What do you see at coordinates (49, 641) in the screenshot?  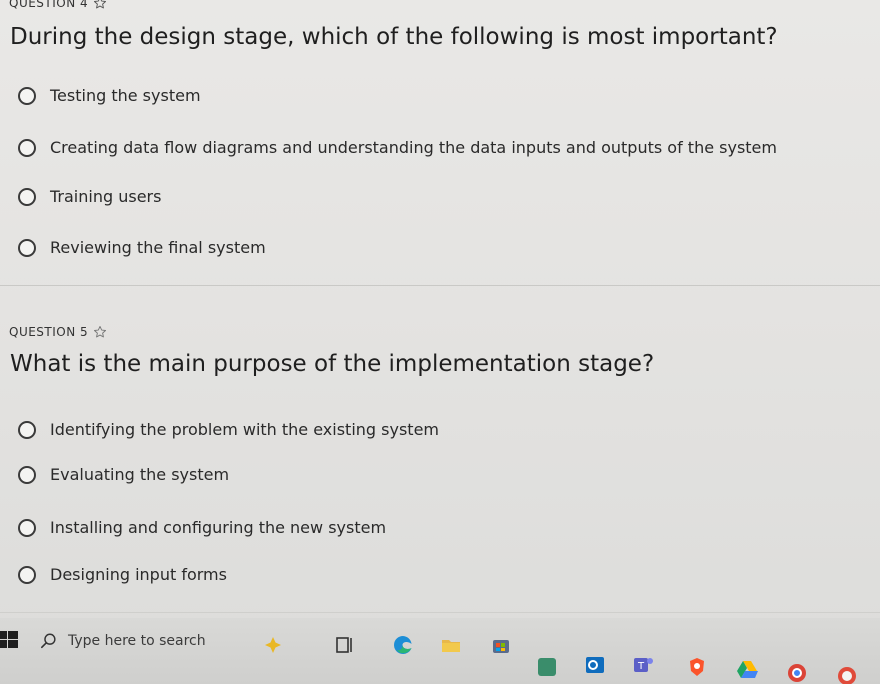 I see `search-icon` at bounding box center [49, 641].